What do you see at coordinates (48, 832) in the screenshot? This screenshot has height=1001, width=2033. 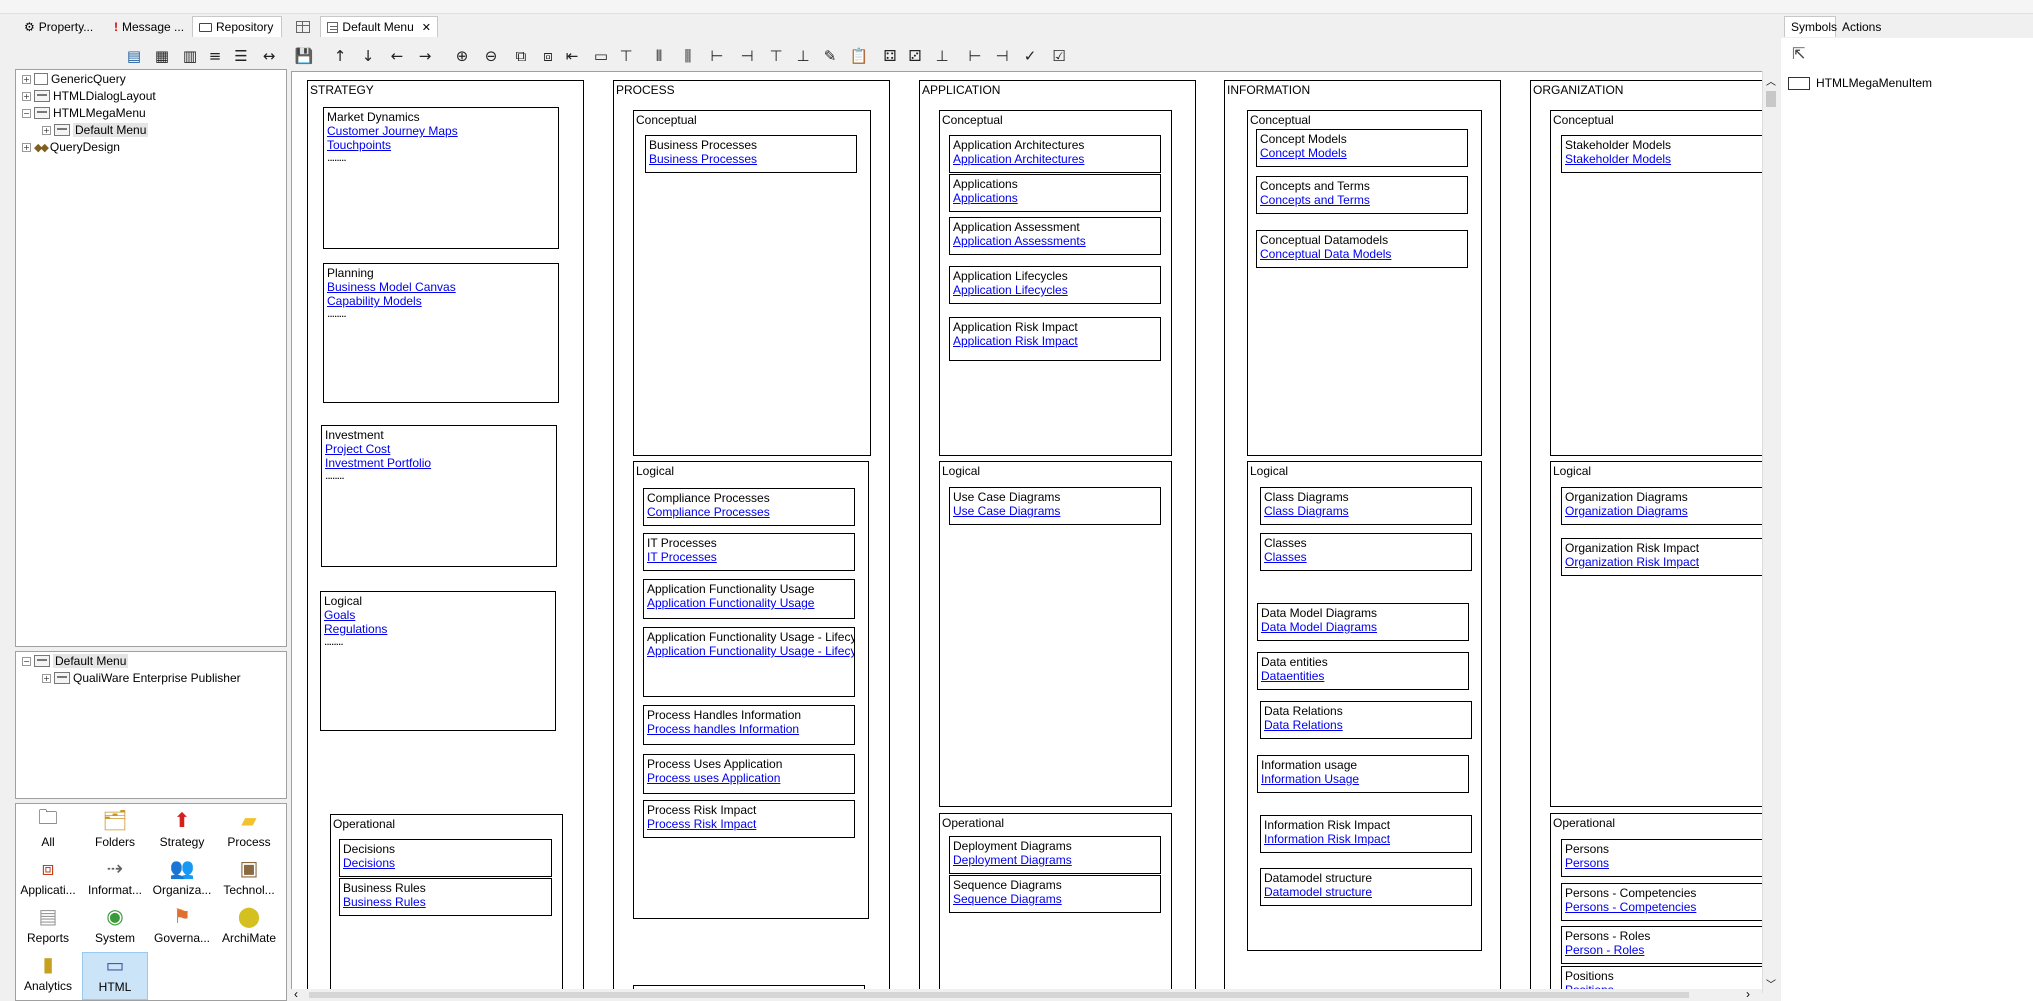 I see `palette-item-all: 🗀 All` at bounding box center [48, 832].